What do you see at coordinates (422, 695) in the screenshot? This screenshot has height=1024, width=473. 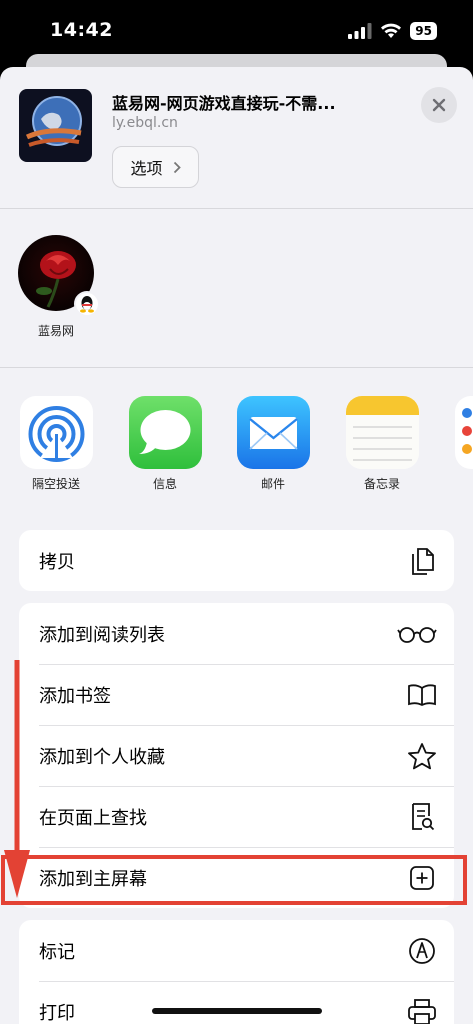 I see `book-icon` at bounding box center [422, 695].